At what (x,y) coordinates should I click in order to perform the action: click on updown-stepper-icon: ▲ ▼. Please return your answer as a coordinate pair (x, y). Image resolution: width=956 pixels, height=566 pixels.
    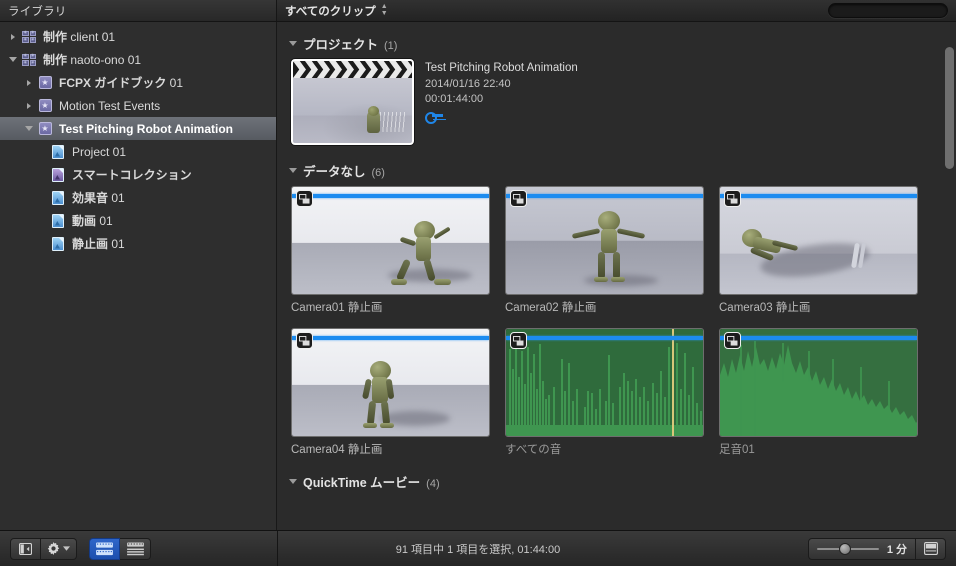
    Looking at the image, I should click on (384, 10).